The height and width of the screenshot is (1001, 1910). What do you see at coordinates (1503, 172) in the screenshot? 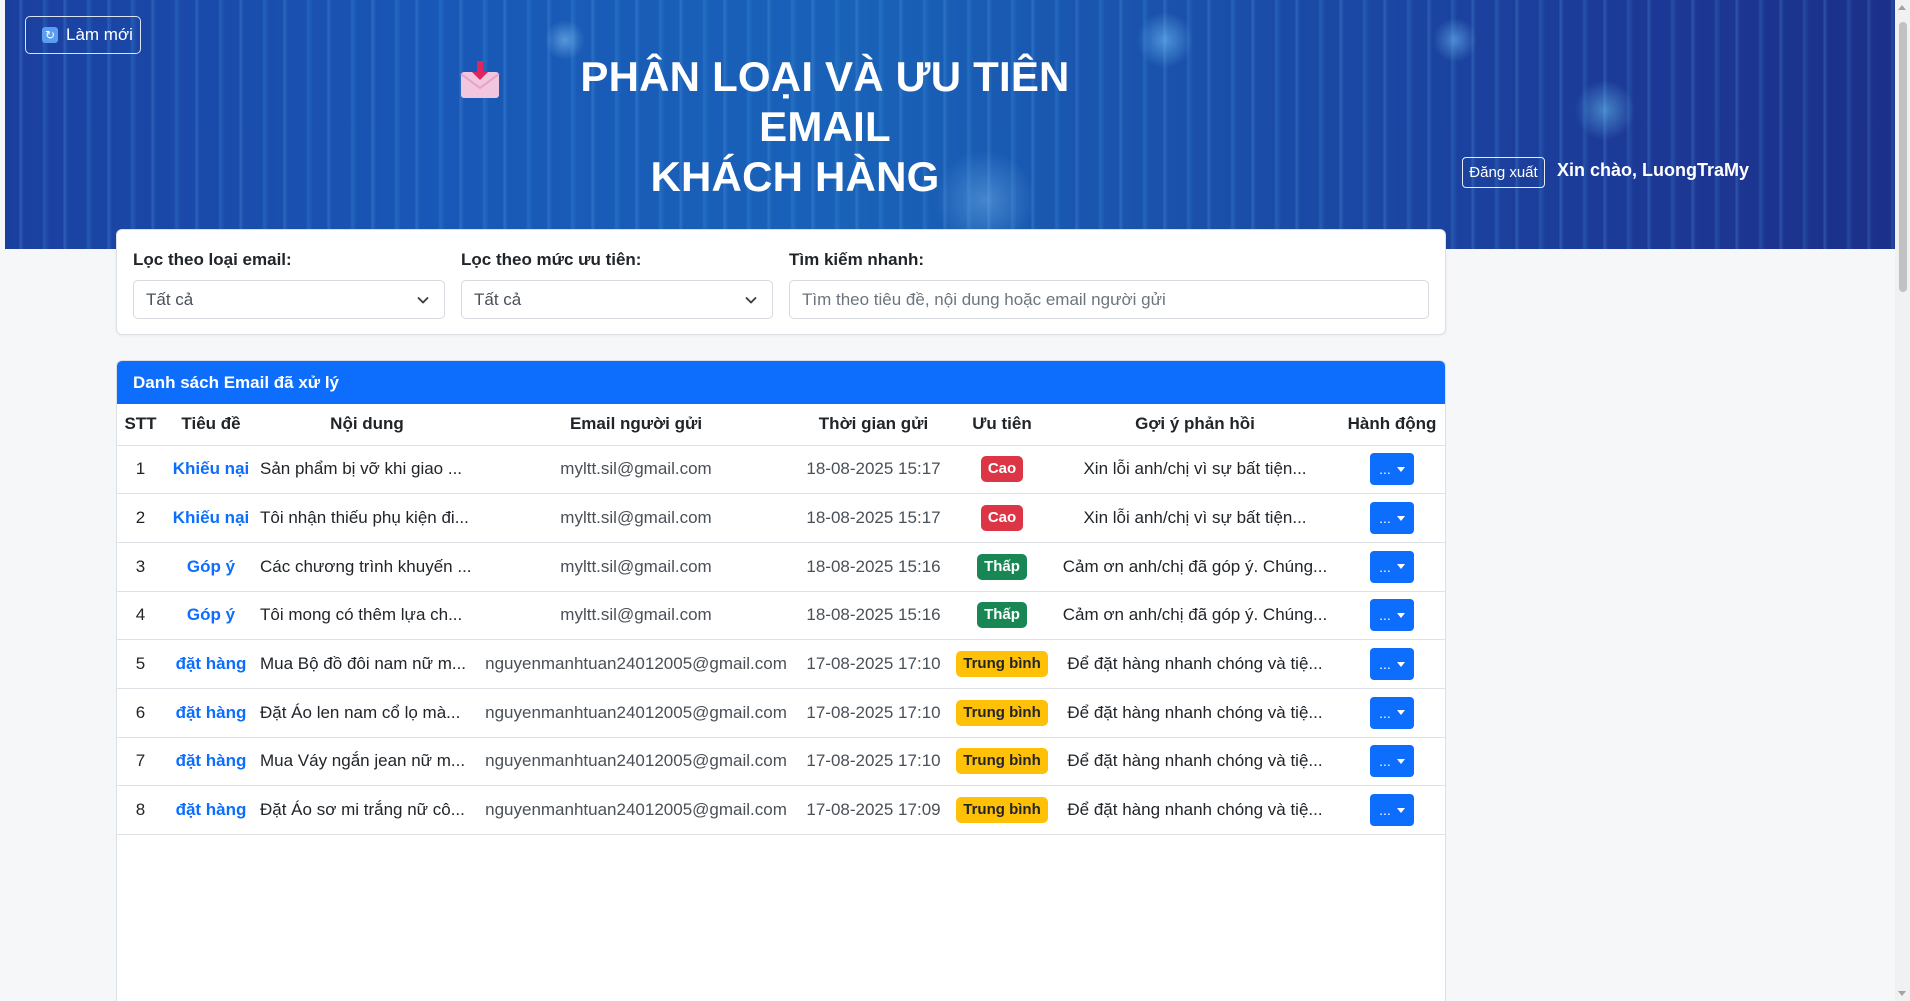
I see `logout-button: Đăng xuất` at bounding box center [1503, 172].